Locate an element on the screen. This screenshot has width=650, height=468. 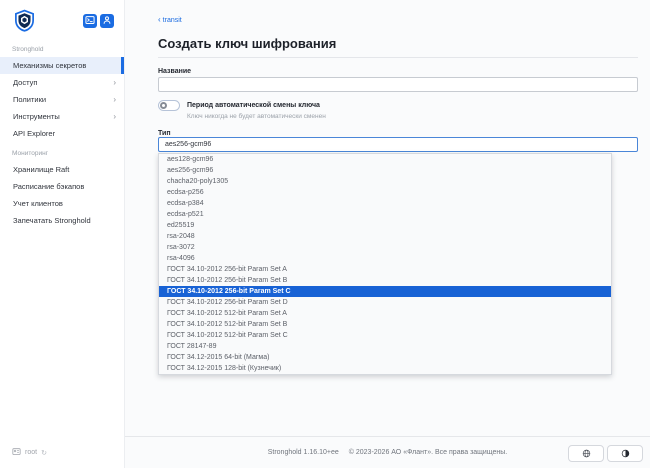
dropdown-option: aes256-gcm96 is located at coordinates (385, 170).